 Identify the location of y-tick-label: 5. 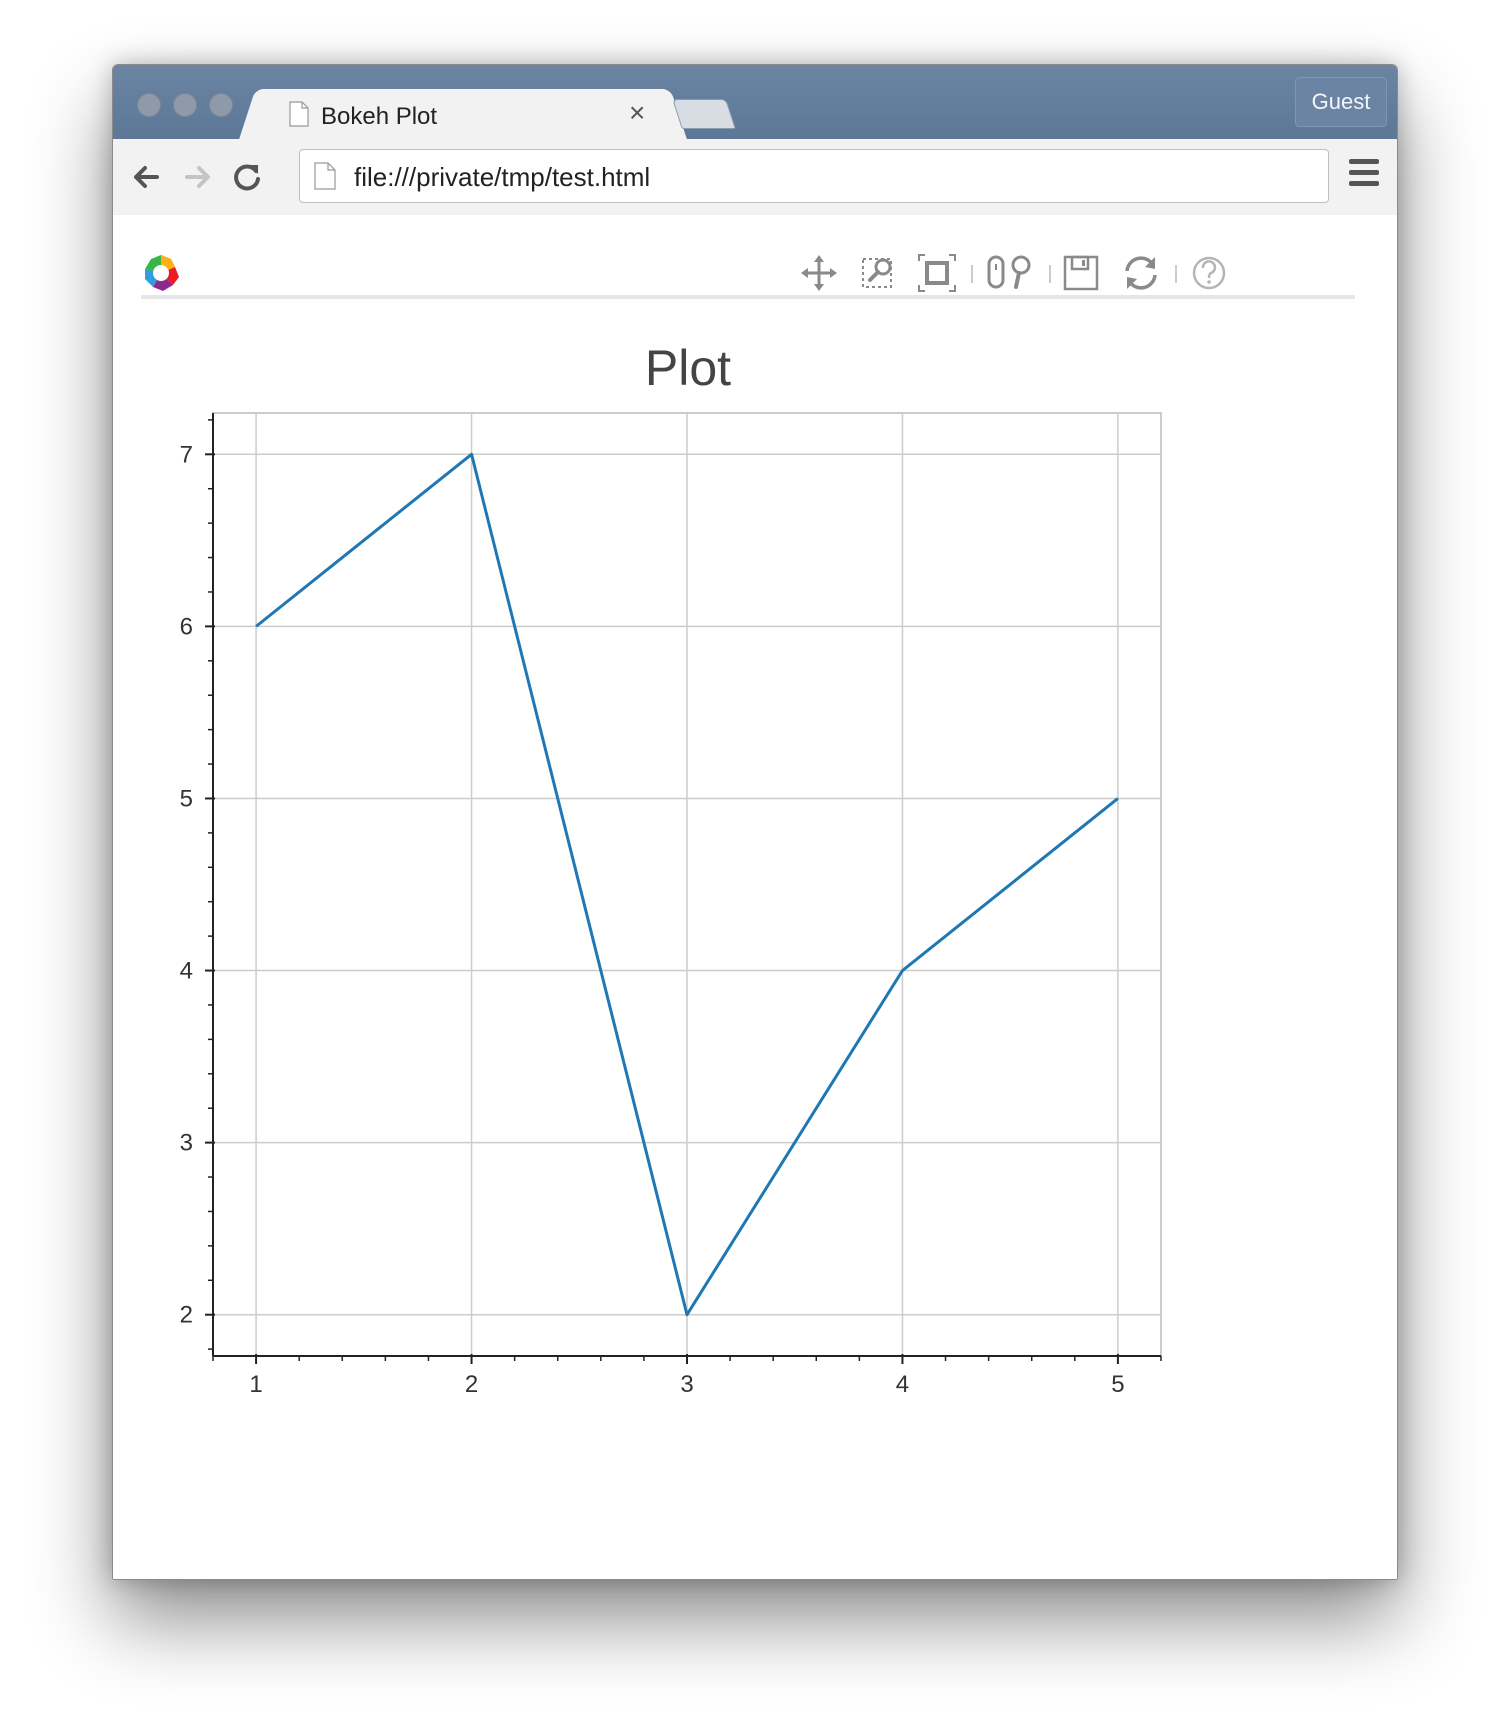
(186, 798).